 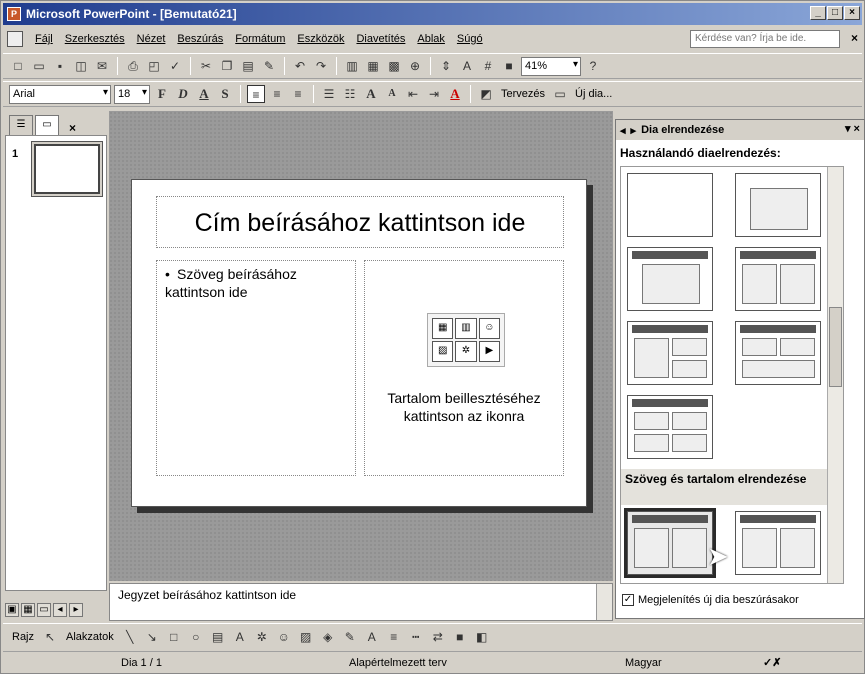 I want to click on slide-thumbnail, so click(x=67, y=169).